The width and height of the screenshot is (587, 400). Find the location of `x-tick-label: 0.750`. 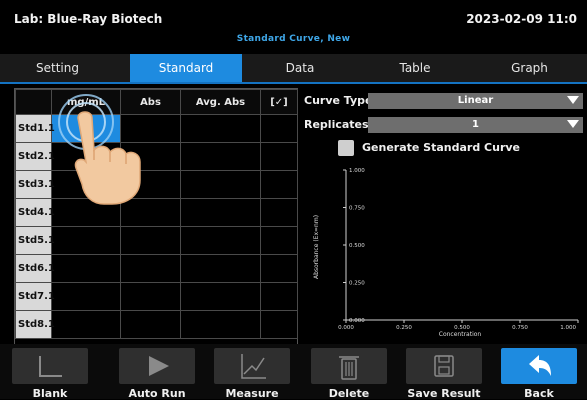

x-tick-label: 0.750 is located at coordinates (520, 328).